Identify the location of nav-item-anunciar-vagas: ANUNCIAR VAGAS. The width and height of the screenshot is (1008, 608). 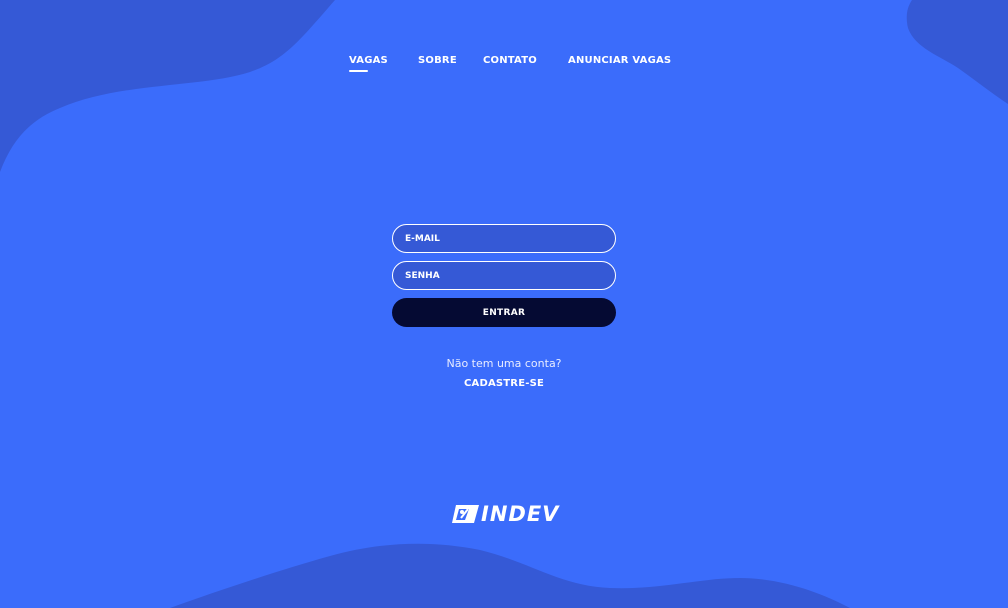
(619, 60).